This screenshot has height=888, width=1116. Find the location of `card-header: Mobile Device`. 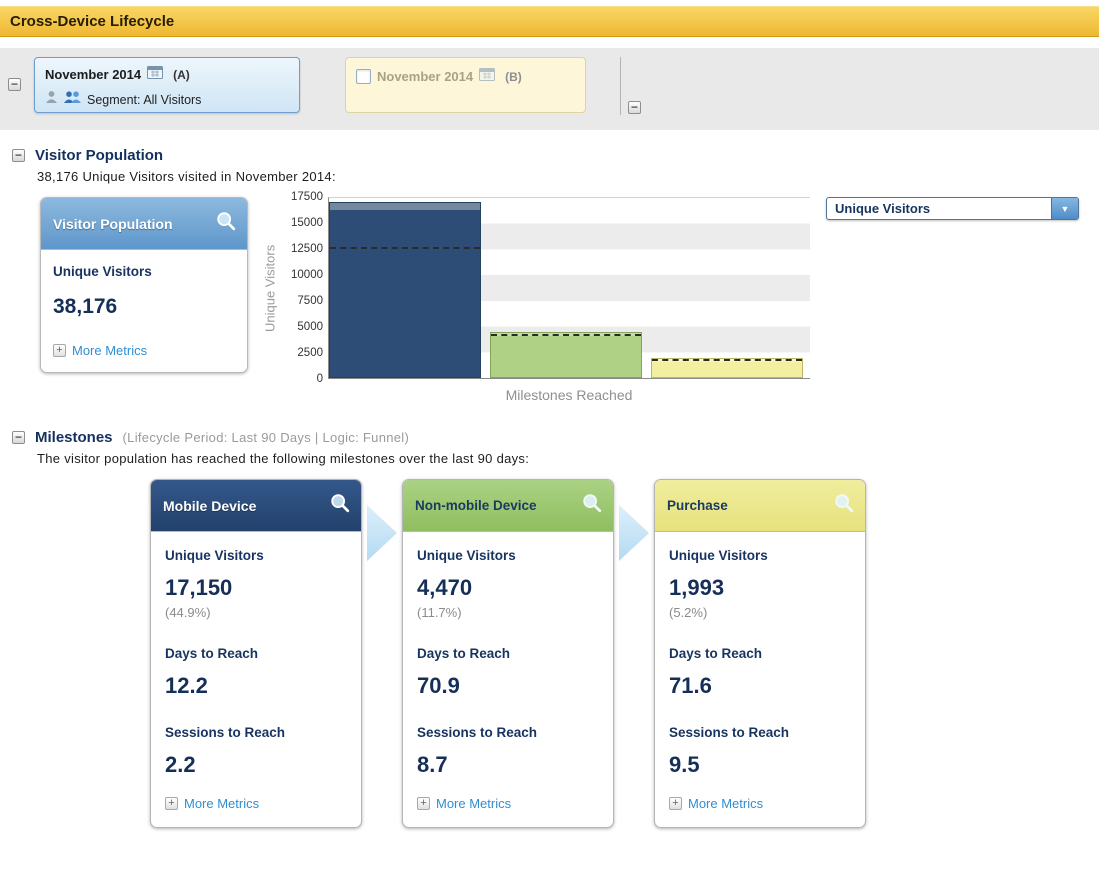

card-header: Mobile Device is located at coordinates (256, 506).